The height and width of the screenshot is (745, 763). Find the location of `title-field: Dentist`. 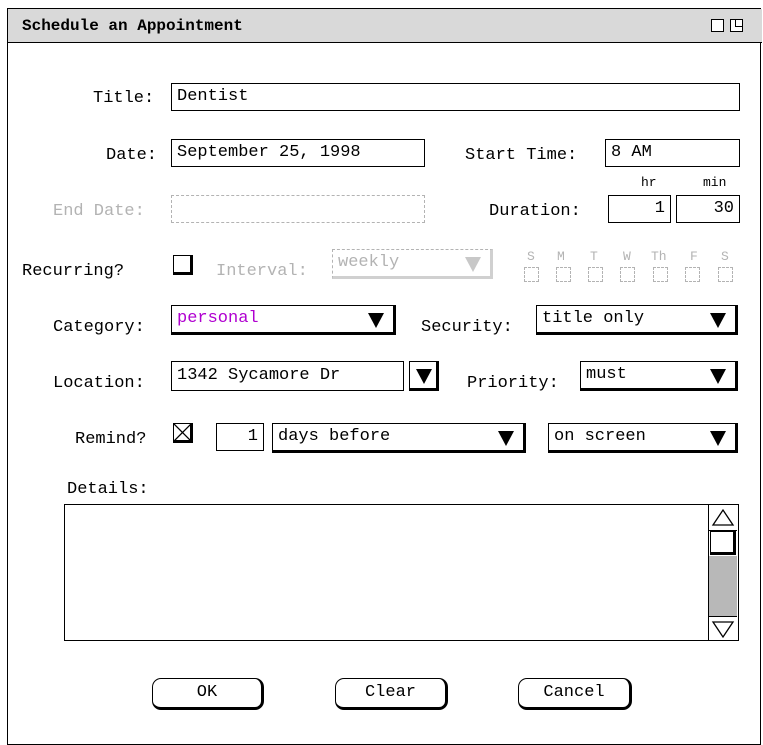

title-field: Dentist is located at coordinates (455, 97).